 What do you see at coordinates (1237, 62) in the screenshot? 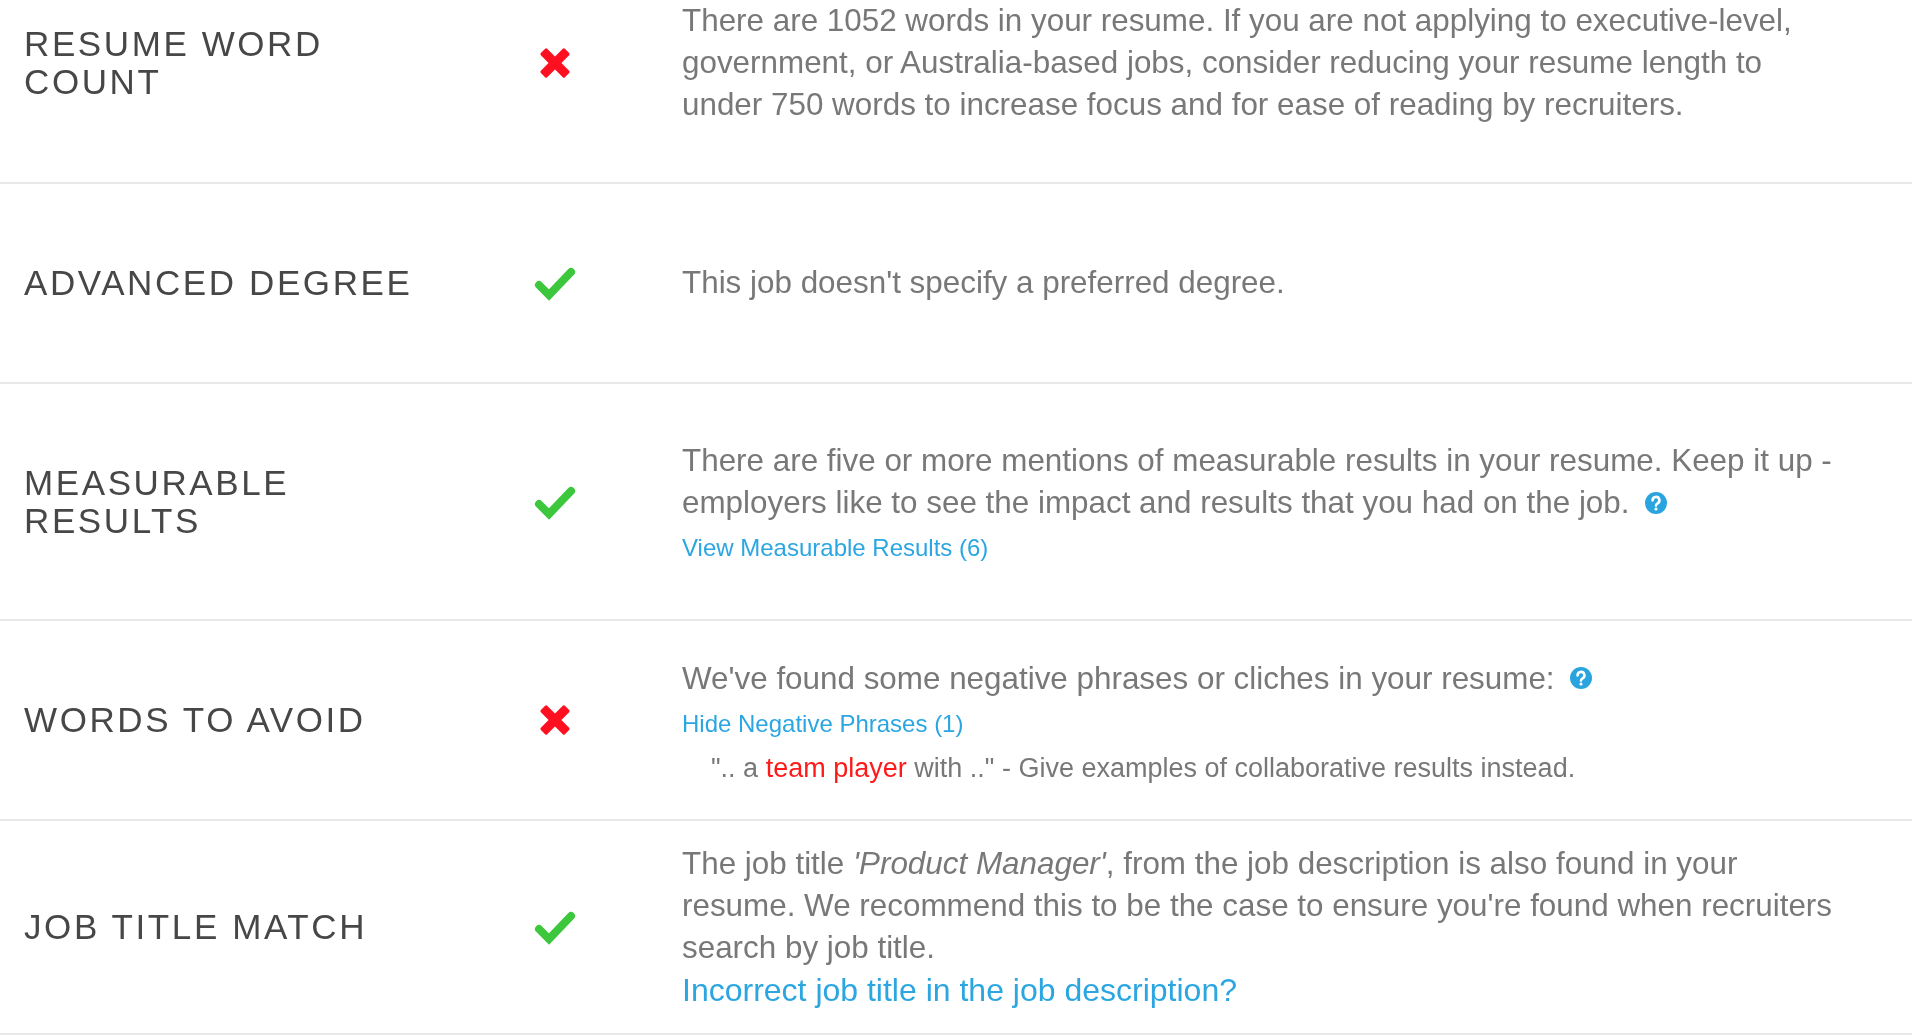
I see `description-text: There are 1052 words in your resume. If you are not applying to executive-level, government, or Australia-based jobs, consider reducing your resume length to under 750 words to increase focus and for ease of reading by recruiters.` at bounding box center [1237, 62].